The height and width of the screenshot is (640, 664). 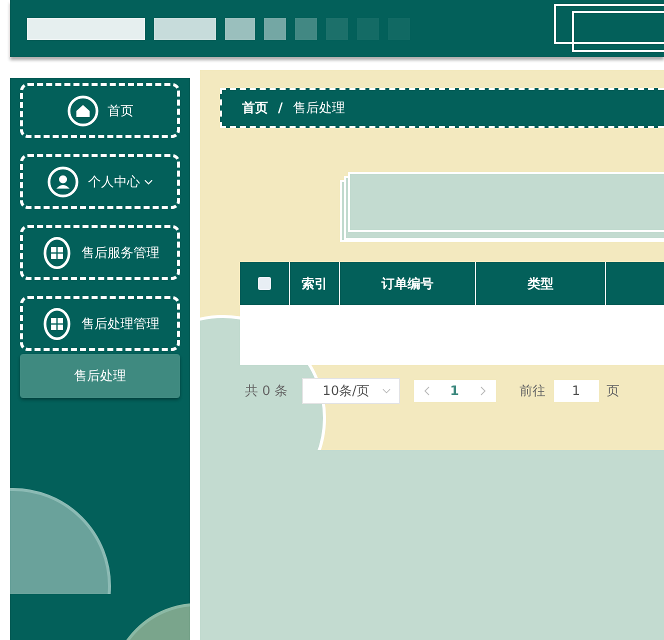 I want to click on chevron-left-icon, so click(x=427, y=391).